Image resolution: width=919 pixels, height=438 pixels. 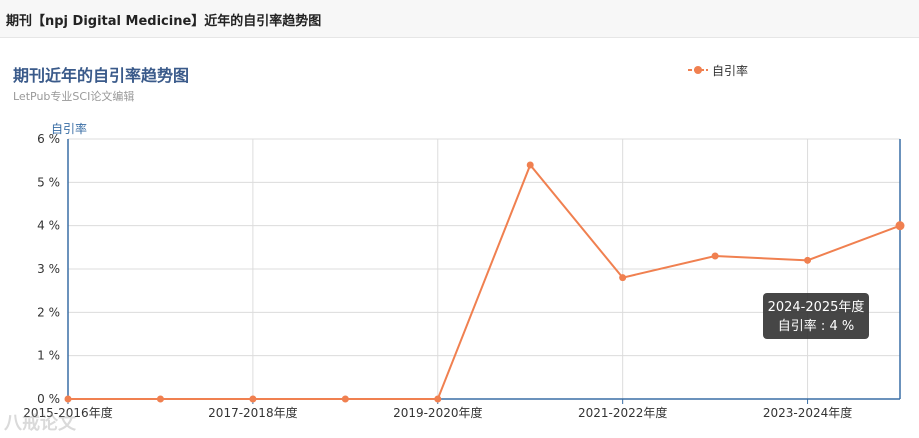 What do you see at coordinates (48, 269) in the screenshot?
I see `y-tick-label: 3 %` at bounding box center [48, 269].